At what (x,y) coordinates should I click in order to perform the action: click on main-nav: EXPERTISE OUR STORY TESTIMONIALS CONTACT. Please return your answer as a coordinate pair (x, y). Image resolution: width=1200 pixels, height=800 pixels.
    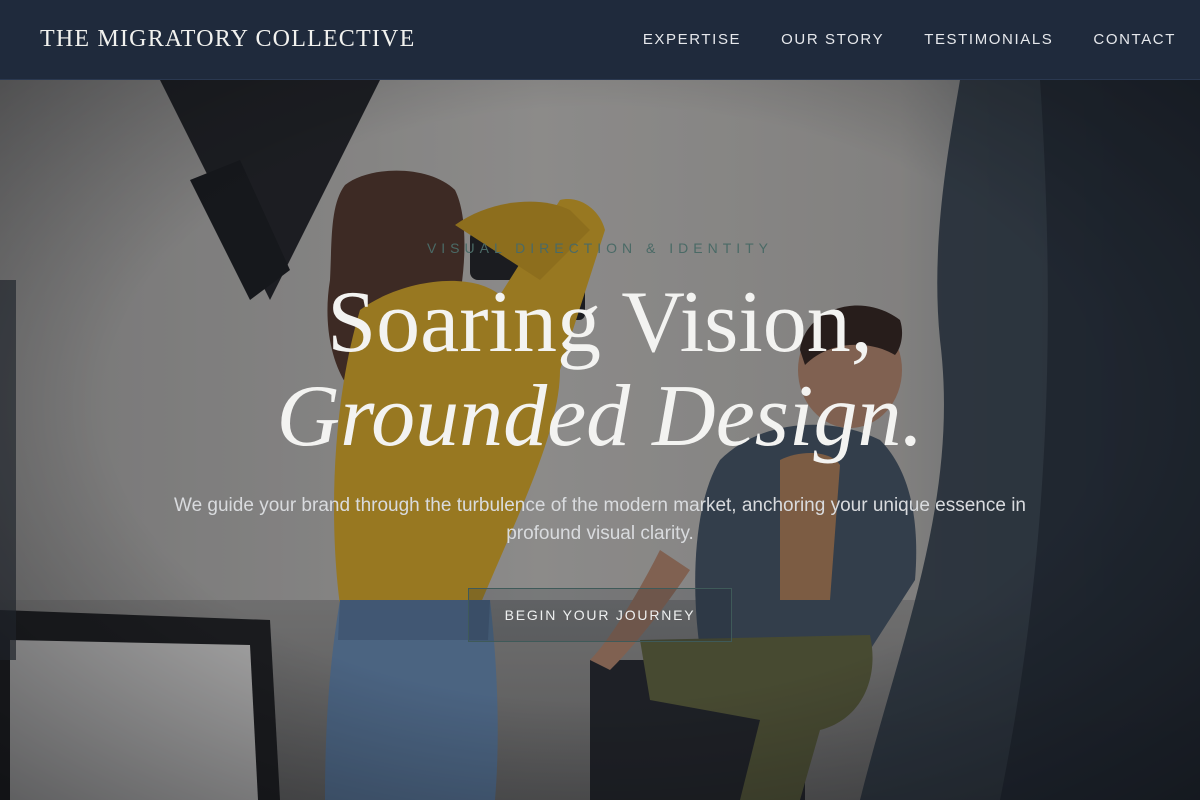
    Looking at the image, I should click on (909, 39).